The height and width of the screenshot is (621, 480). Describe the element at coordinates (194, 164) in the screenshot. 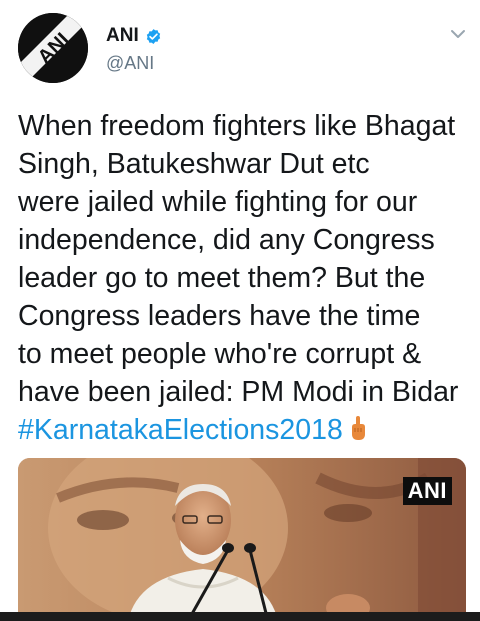

I see `tweet-line: Singh, Batukeshwar Dut etc` at that location.